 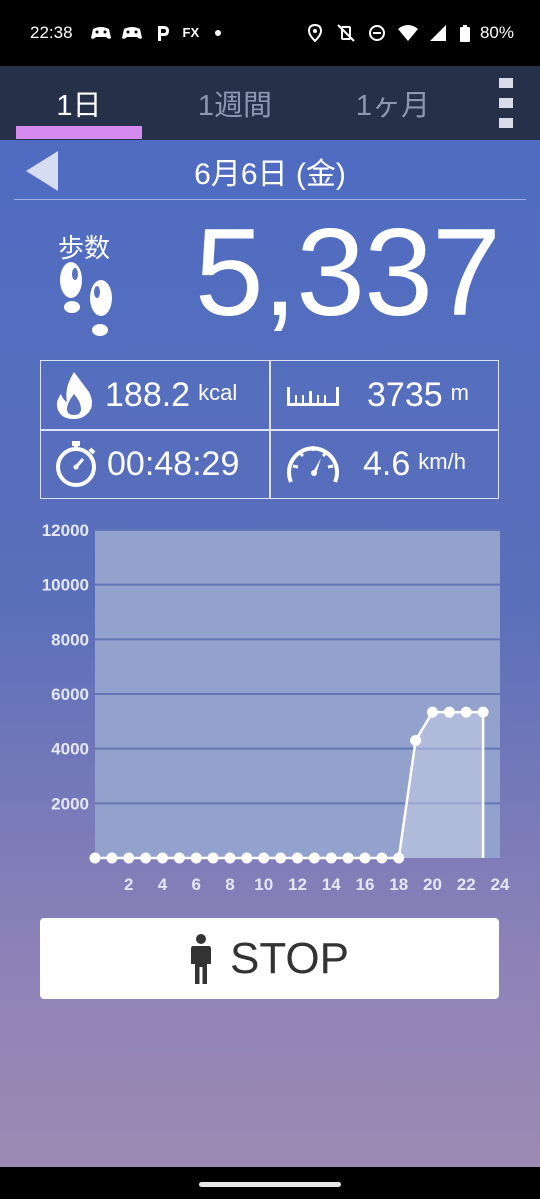 I want to click on ruler-icon, so click(x=313, y=396).